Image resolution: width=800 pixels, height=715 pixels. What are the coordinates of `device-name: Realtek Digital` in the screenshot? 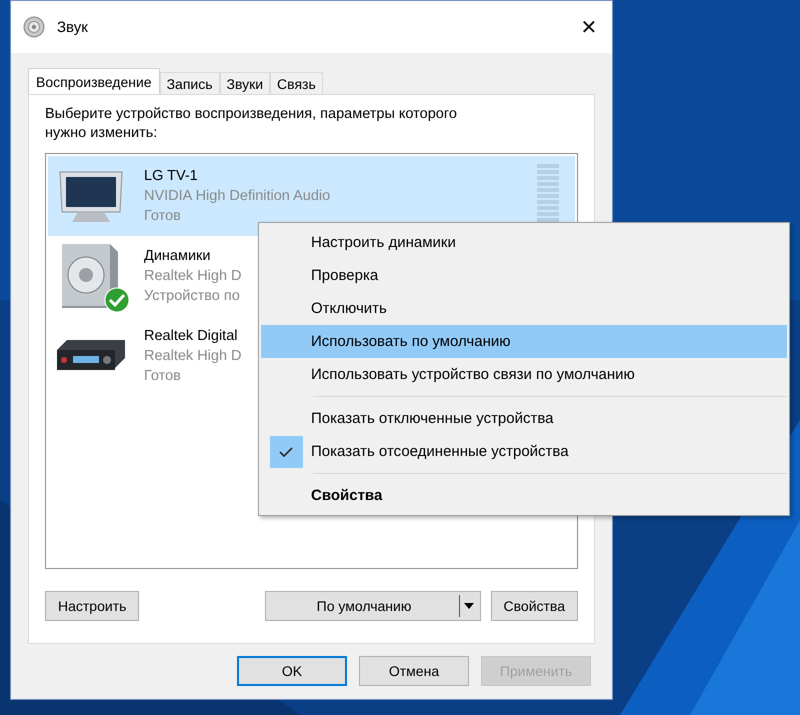 It's located at (191, 336).